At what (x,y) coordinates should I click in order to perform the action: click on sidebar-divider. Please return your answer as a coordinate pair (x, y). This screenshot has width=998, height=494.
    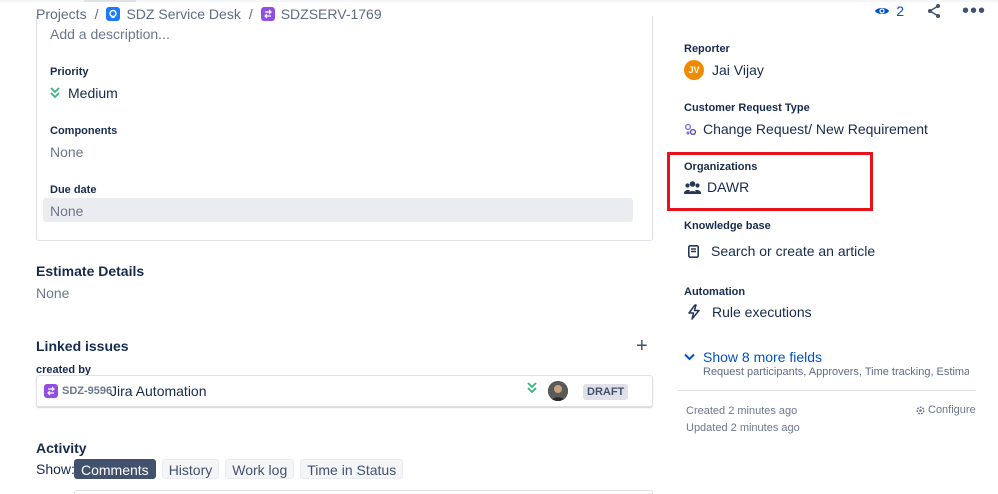
    Looking at the image, I should click on (827, 390).